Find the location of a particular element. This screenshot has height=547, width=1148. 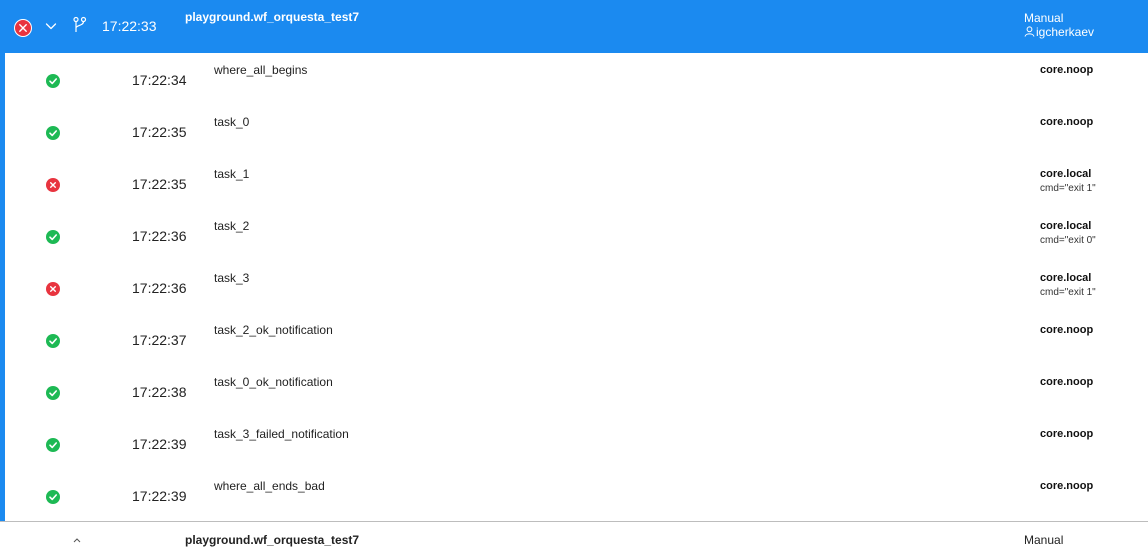

task-row: 17:22:37 task_2_ok_notification core.noop is located at coordinates (576, 339).